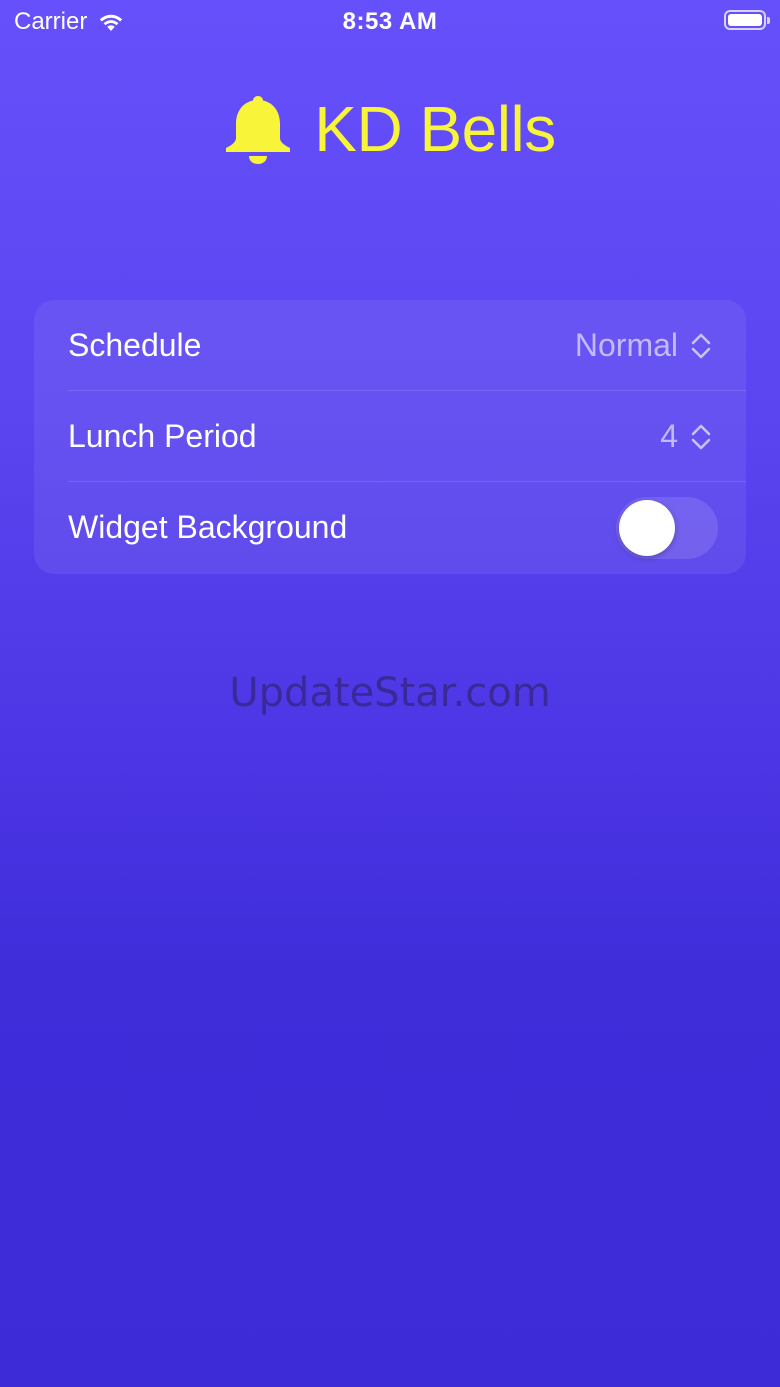 The image size is (780, 1387). I want to click on app-header: KD Bells, so click(390, 129).